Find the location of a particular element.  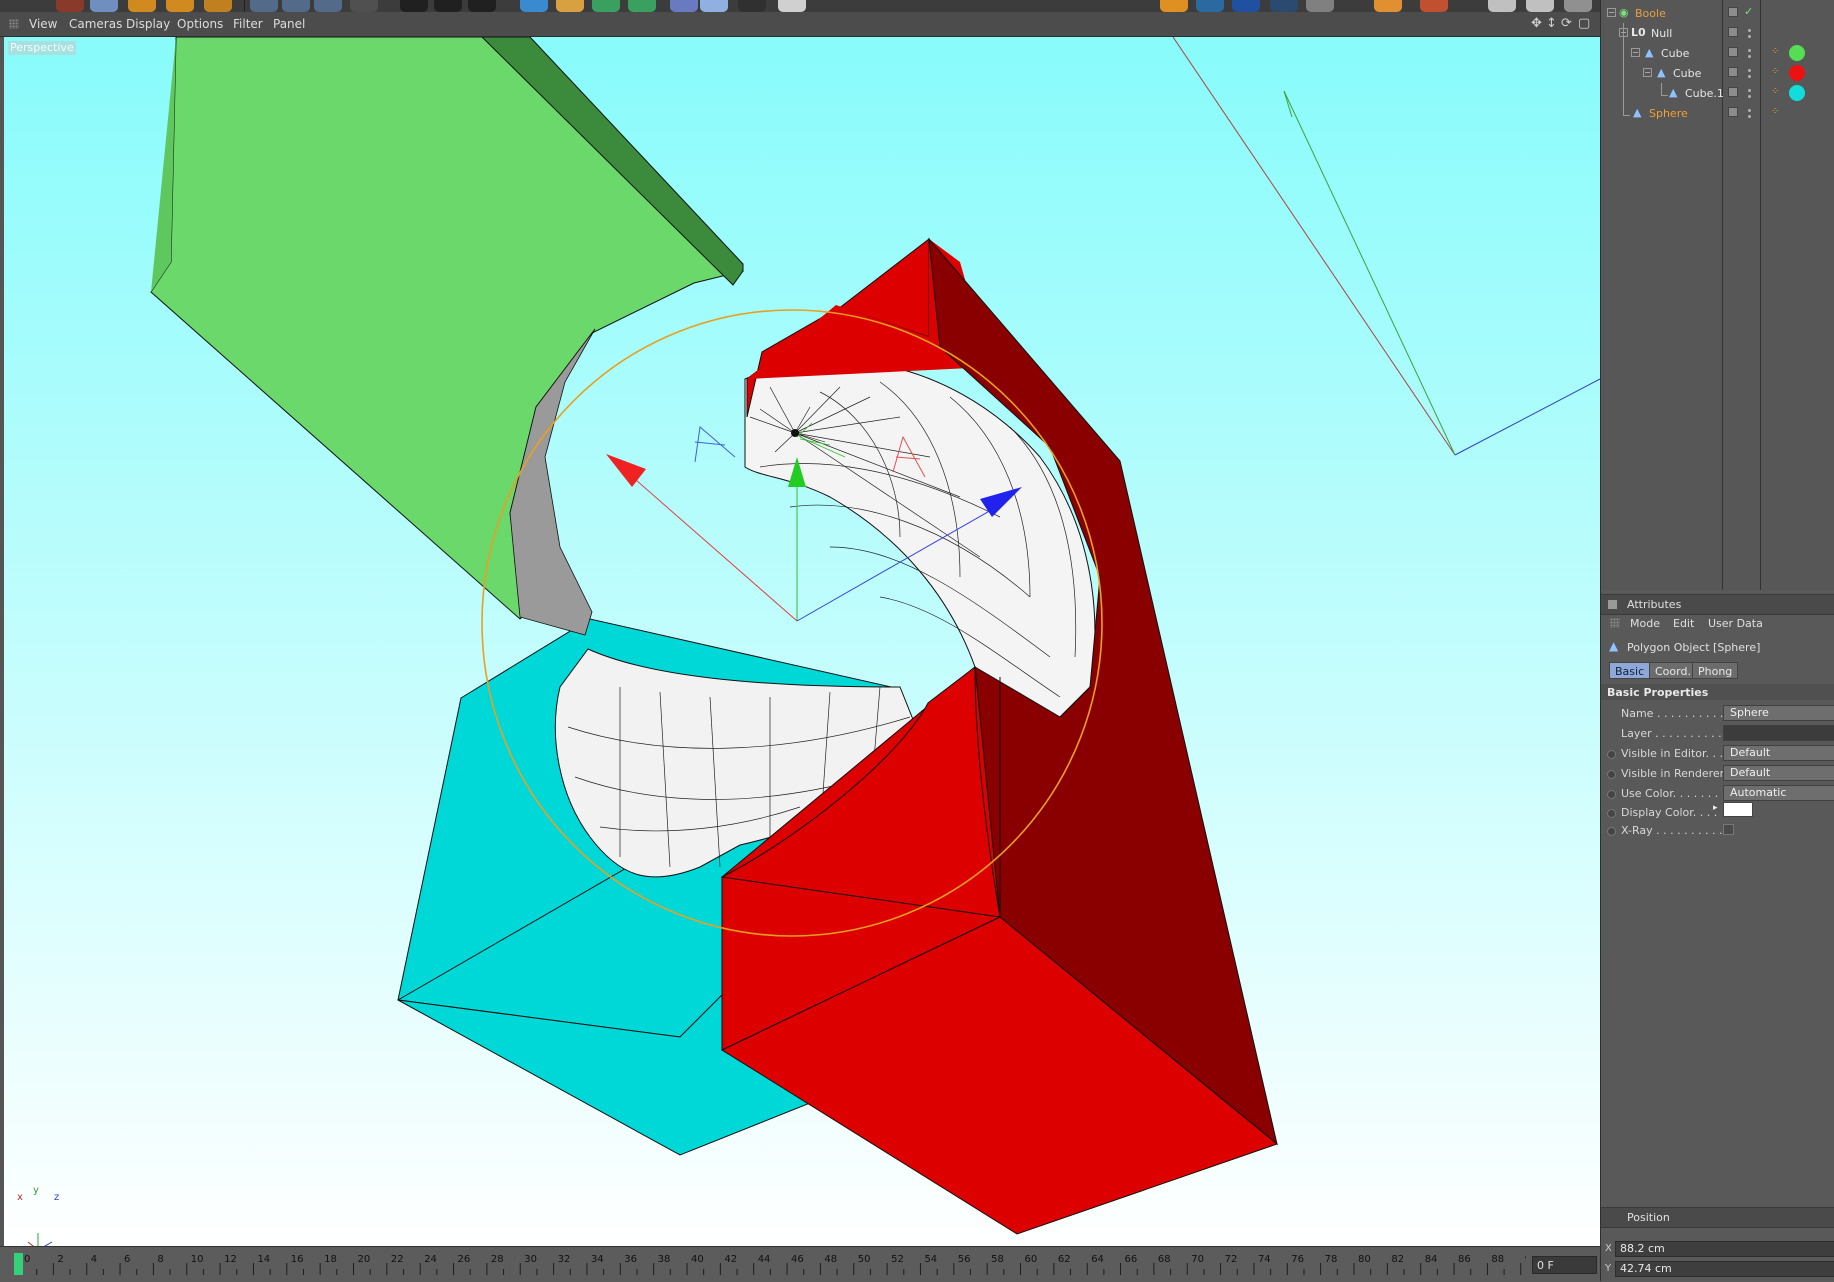

sculpt-icon is located at coordinates (1210, 6).